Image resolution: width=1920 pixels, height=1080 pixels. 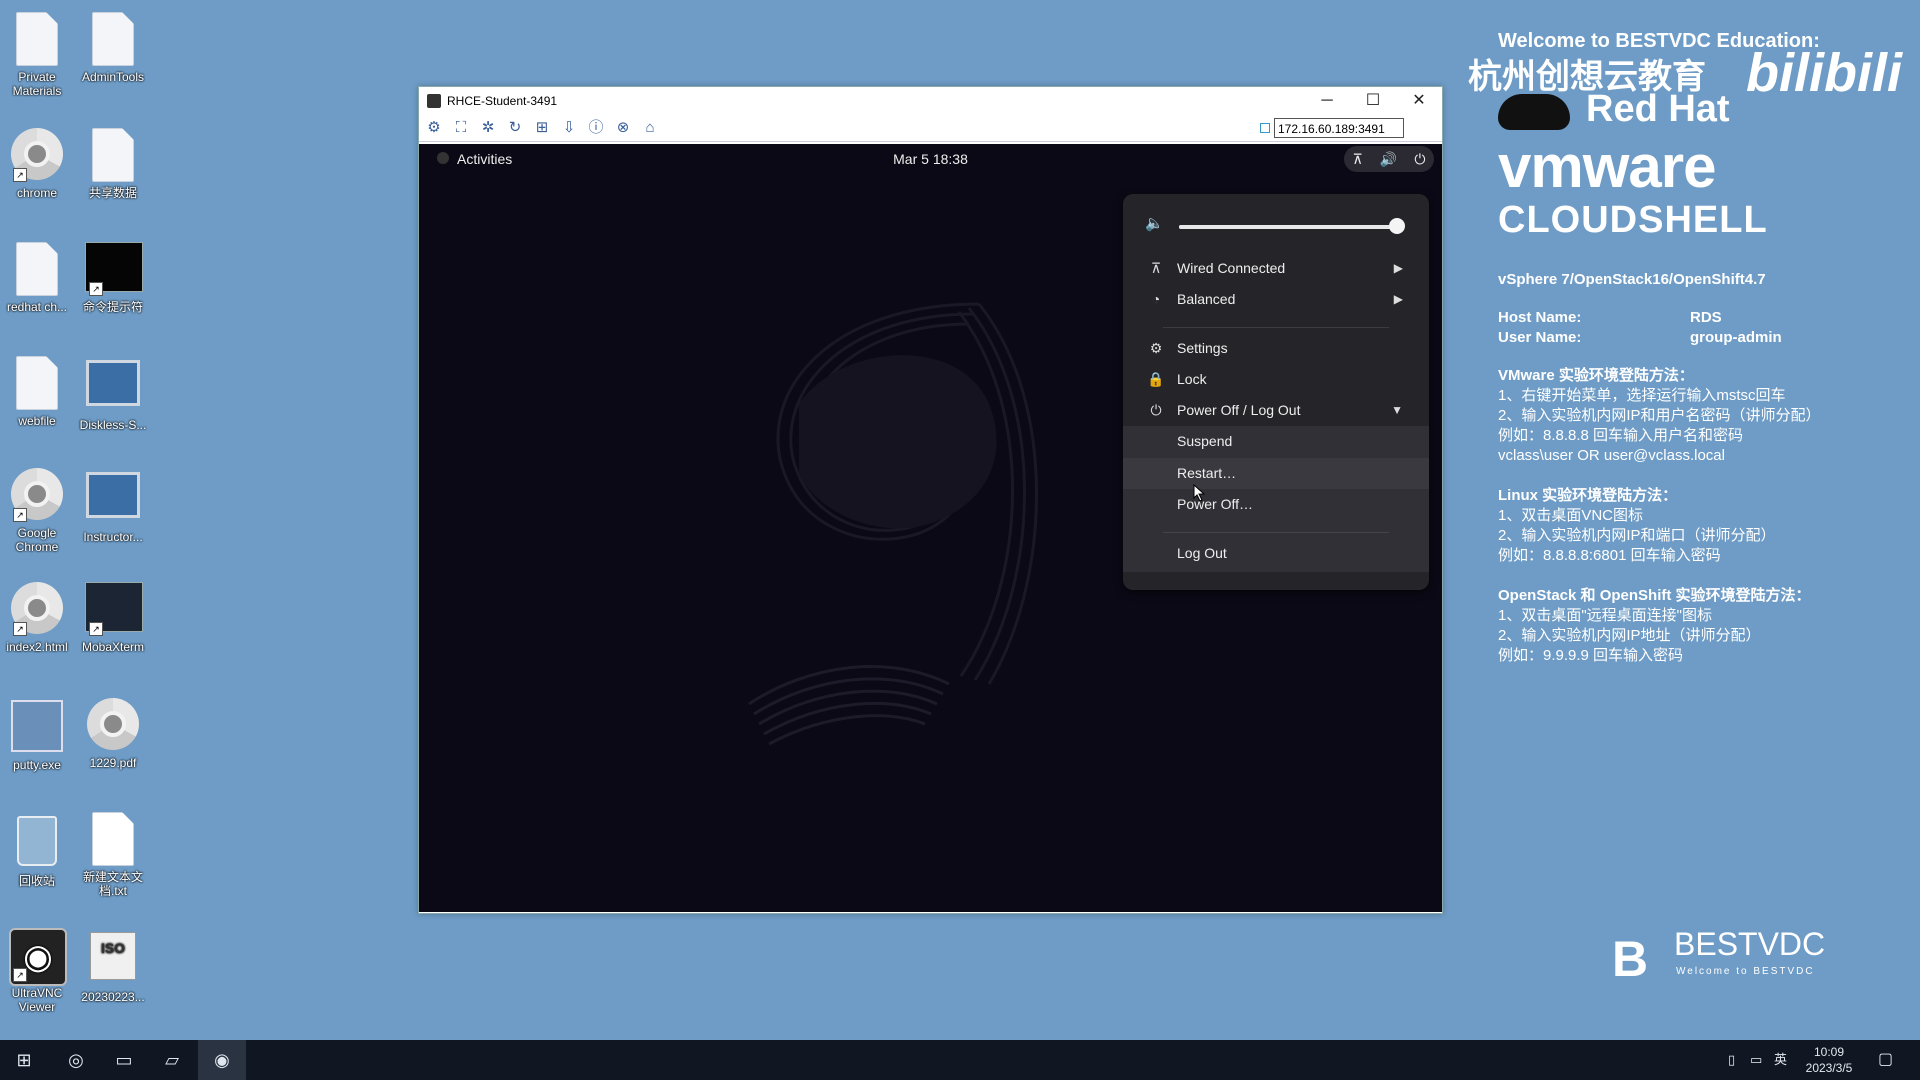 I want to click on menu-separator, so click(x=1276, y=327).